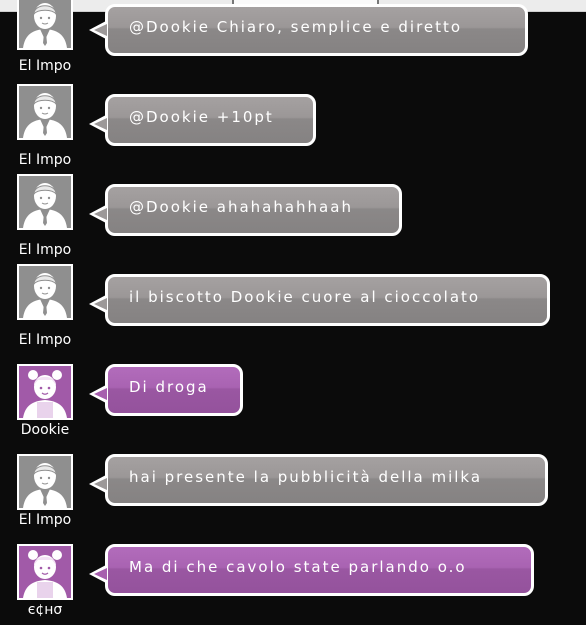  What do you see at coordinates (316, 30) in the screenshot?
I see `message-bubble: @Dookie Chiaro, semplice e diretto` at bounding box center [316, 30].